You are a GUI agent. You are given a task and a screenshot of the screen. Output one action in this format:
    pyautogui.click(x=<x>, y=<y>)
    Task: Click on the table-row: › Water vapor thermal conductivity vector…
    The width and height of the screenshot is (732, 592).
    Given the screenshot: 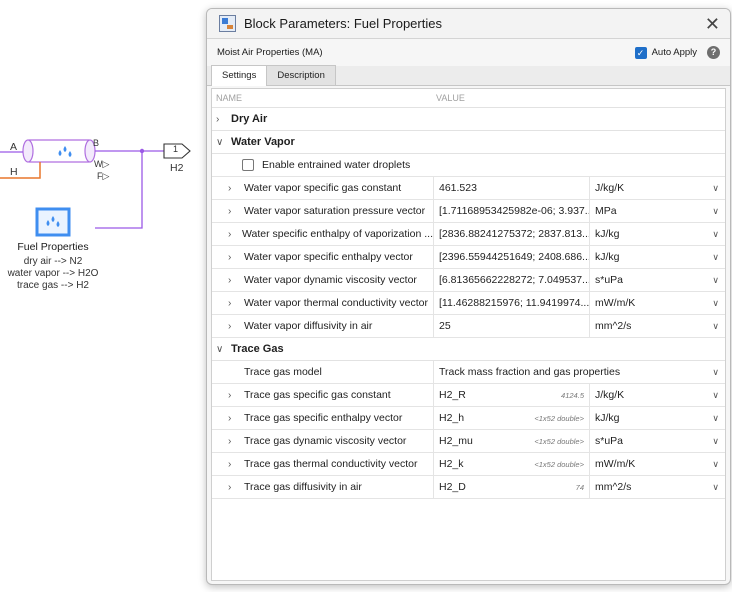 What is the action you would take?
    pyautogui.click(x=468, y=303)
    